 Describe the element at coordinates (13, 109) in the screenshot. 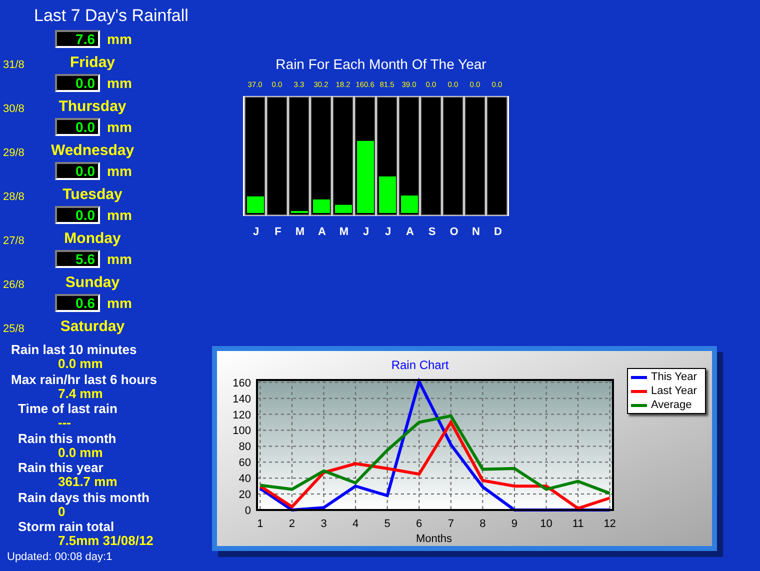

I see `date-label: 30/8` at that location.